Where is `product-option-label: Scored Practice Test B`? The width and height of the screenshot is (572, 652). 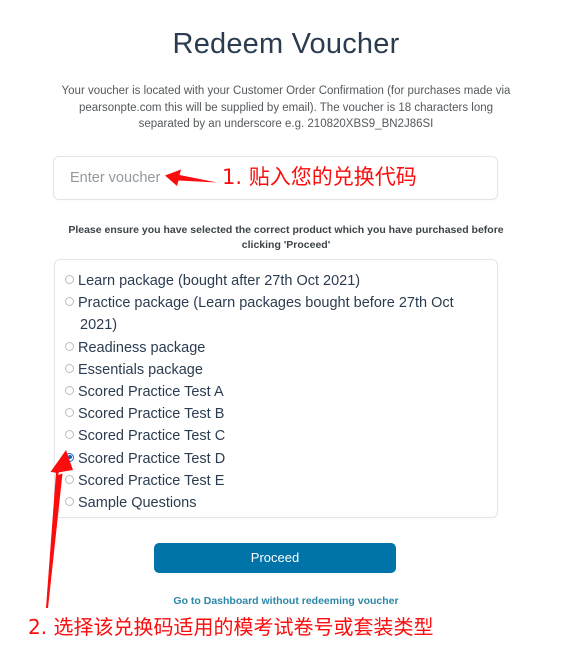 product-option-label: Scored Practice Test B is located at coordinates (151, 414).